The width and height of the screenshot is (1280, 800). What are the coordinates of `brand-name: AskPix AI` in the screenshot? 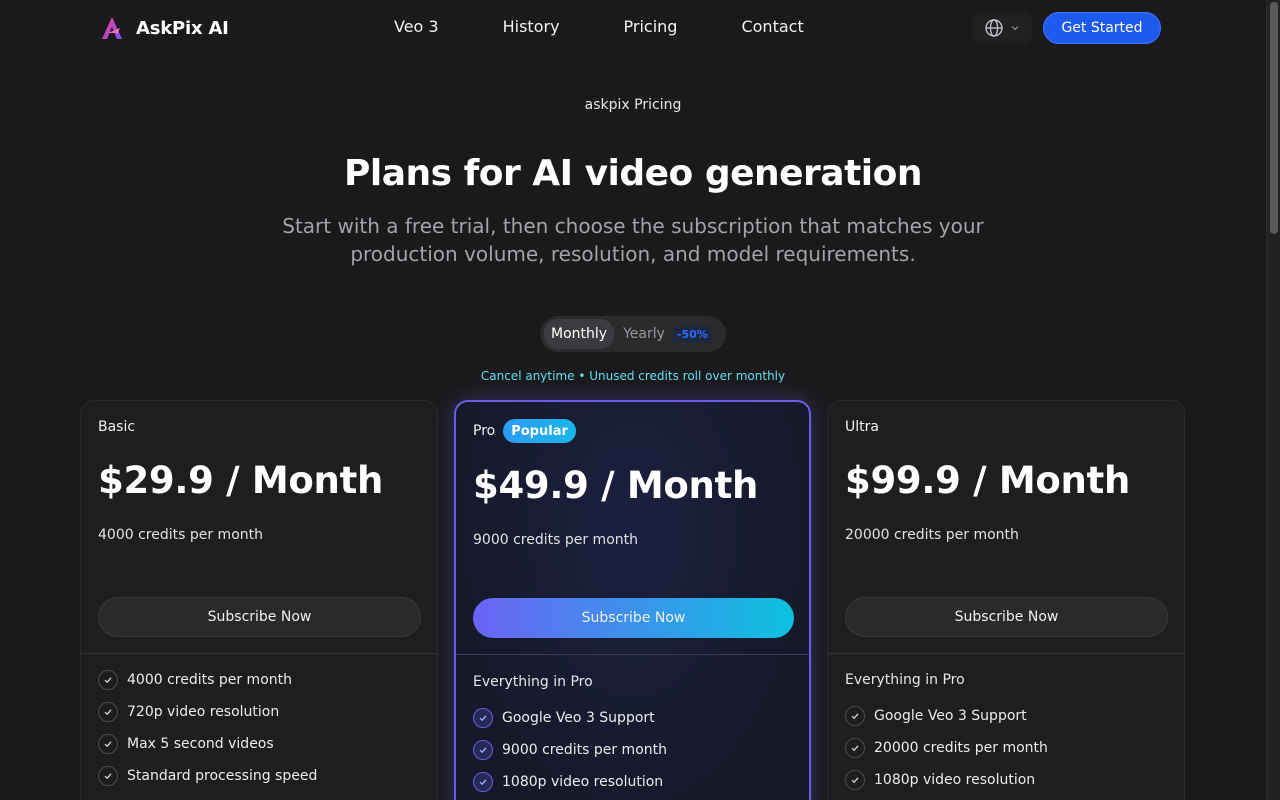 It's located at (182, 28).